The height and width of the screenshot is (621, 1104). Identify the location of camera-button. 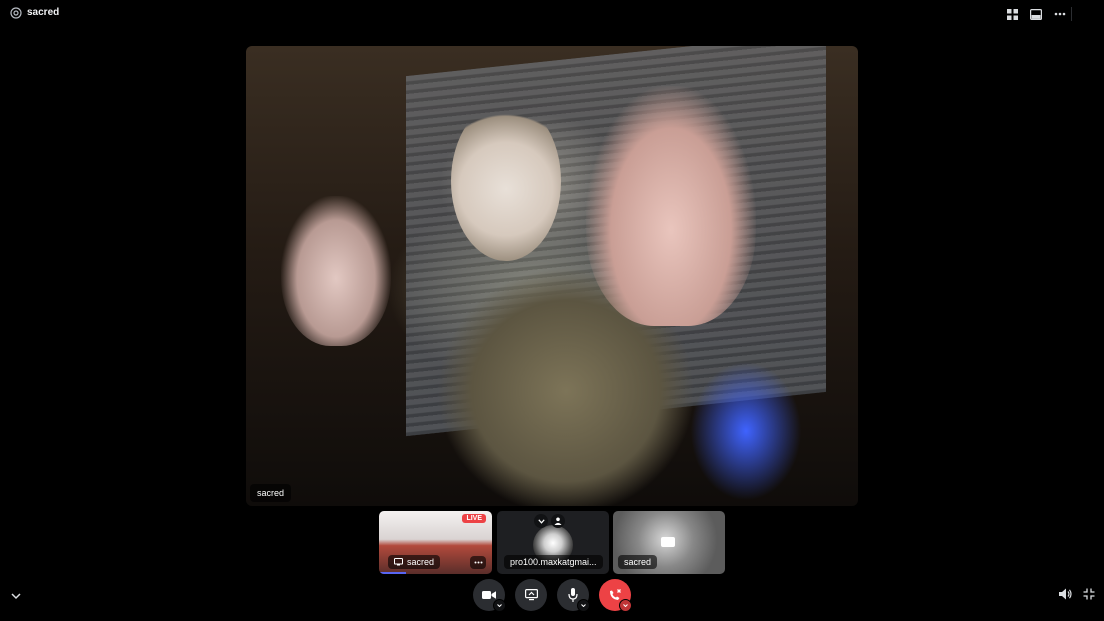
(489, 595).